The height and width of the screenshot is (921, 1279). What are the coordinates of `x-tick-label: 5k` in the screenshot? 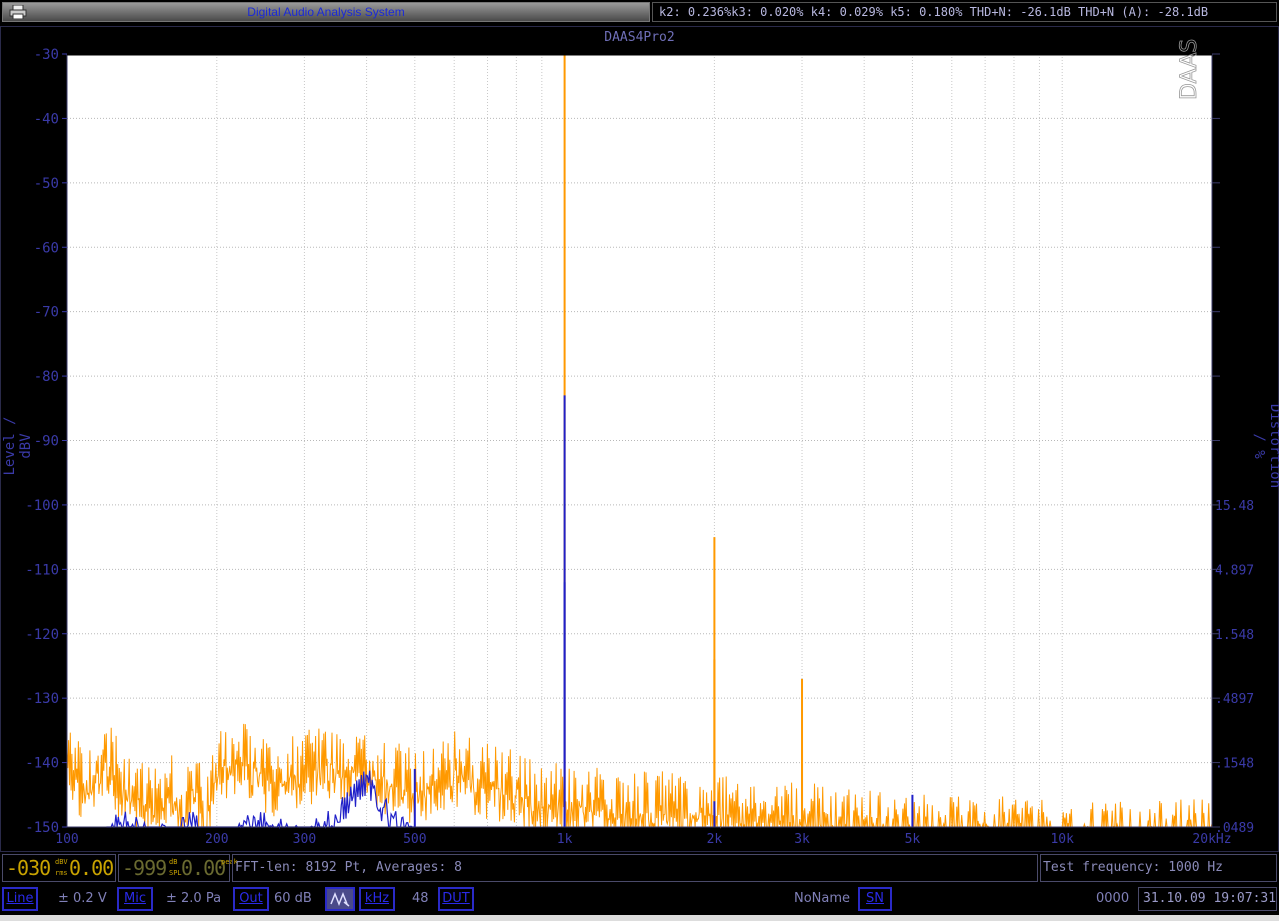 It's located at (913, 839).